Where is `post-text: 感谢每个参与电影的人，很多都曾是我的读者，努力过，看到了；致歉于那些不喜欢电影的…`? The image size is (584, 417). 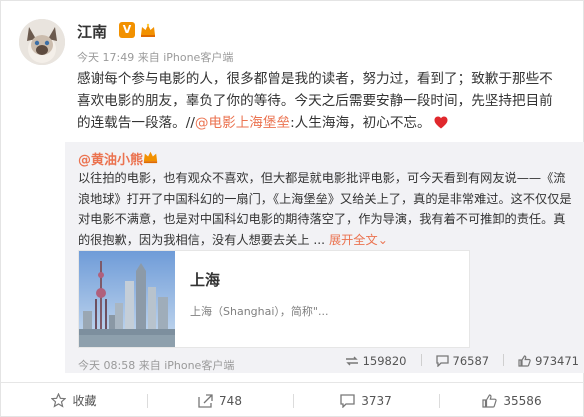
post-text: 感谢每个参与电影的人，很多都曾是我的读者，努力过，看到了；致歉于那些不喜欢电影的… is located at coordinates (321, 102).